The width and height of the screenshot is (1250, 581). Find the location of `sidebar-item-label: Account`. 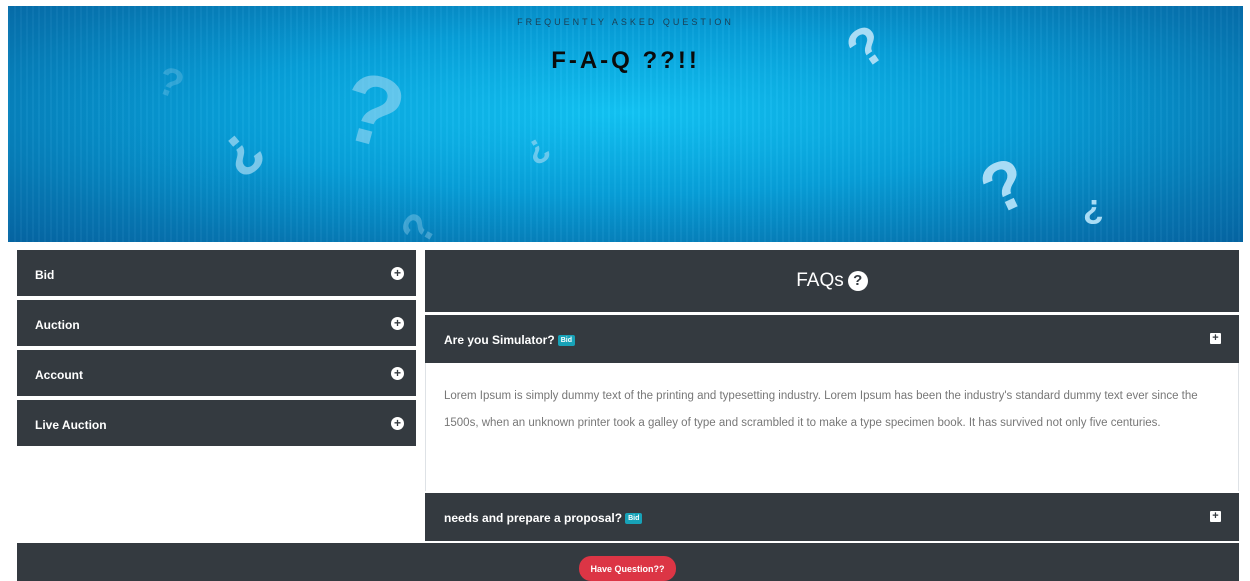

sidebar-item-label: Account is located at coordinates (59, 375).